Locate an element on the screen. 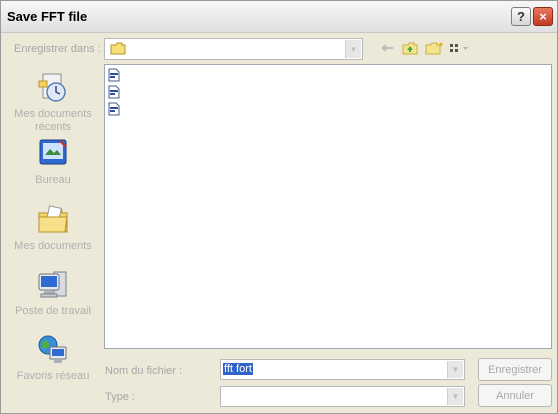  place-network: Favoris réseau is located at coordinates (53, 358).